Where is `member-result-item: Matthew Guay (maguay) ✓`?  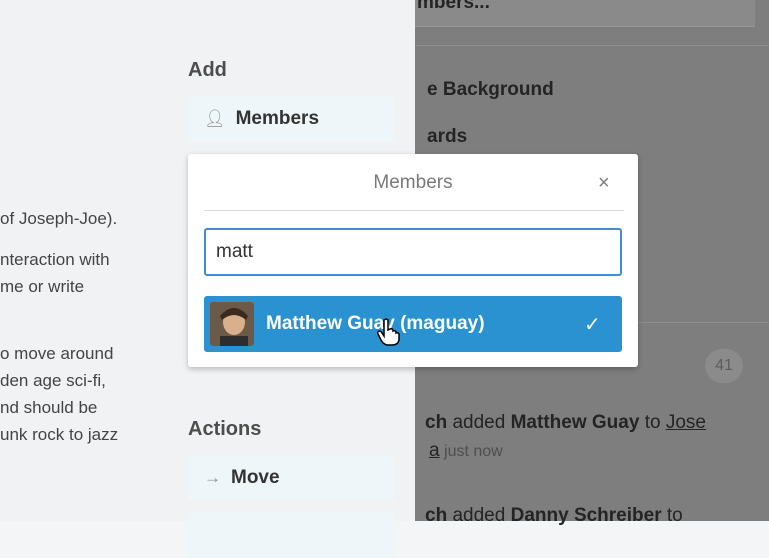 member-result-item: Matthew Guay (maguay) ✓ is located at coordinates (413, 324).